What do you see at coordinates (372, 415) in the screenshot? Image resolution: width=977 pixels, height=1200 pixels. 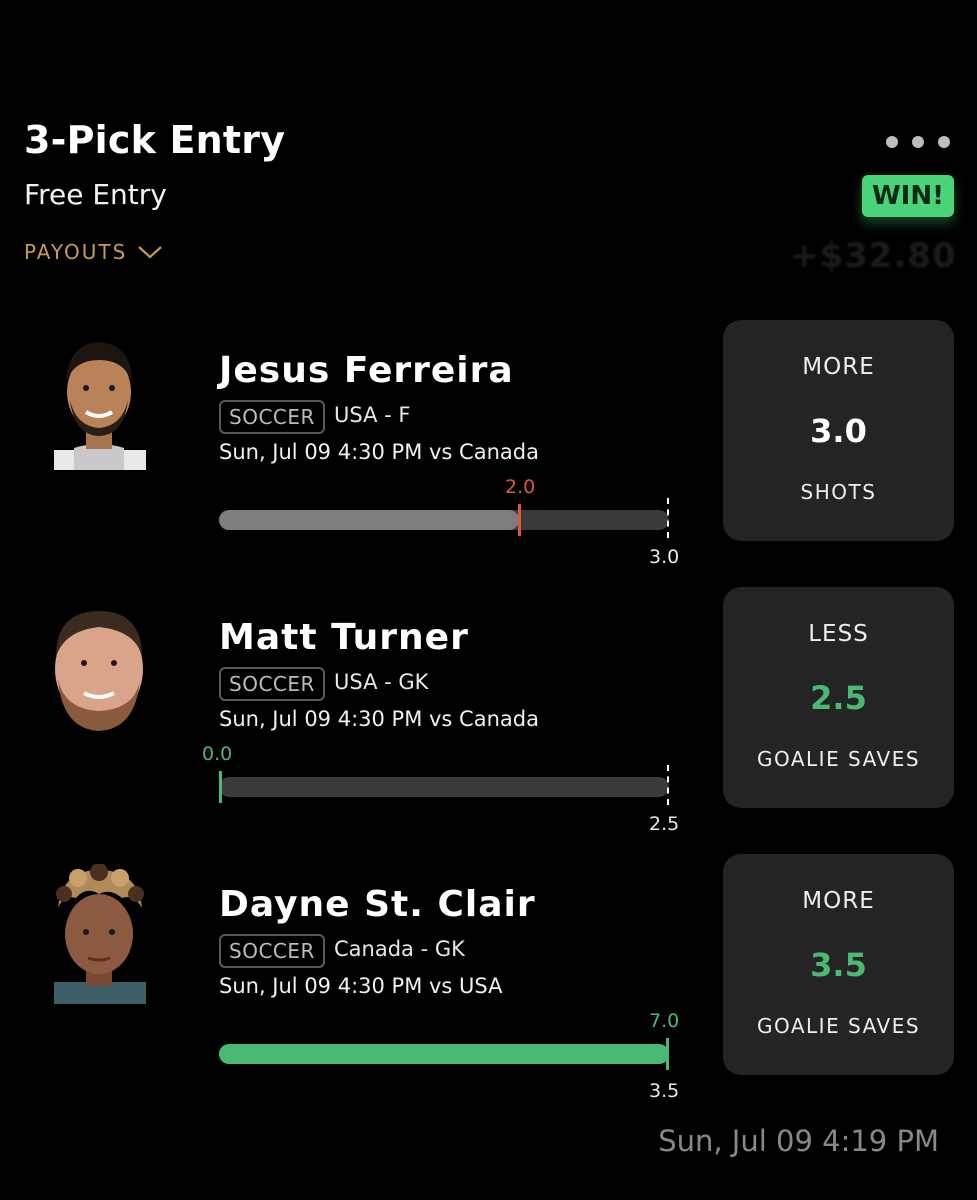 I see `team-position: USA - F` at bounding box center [372, 415].